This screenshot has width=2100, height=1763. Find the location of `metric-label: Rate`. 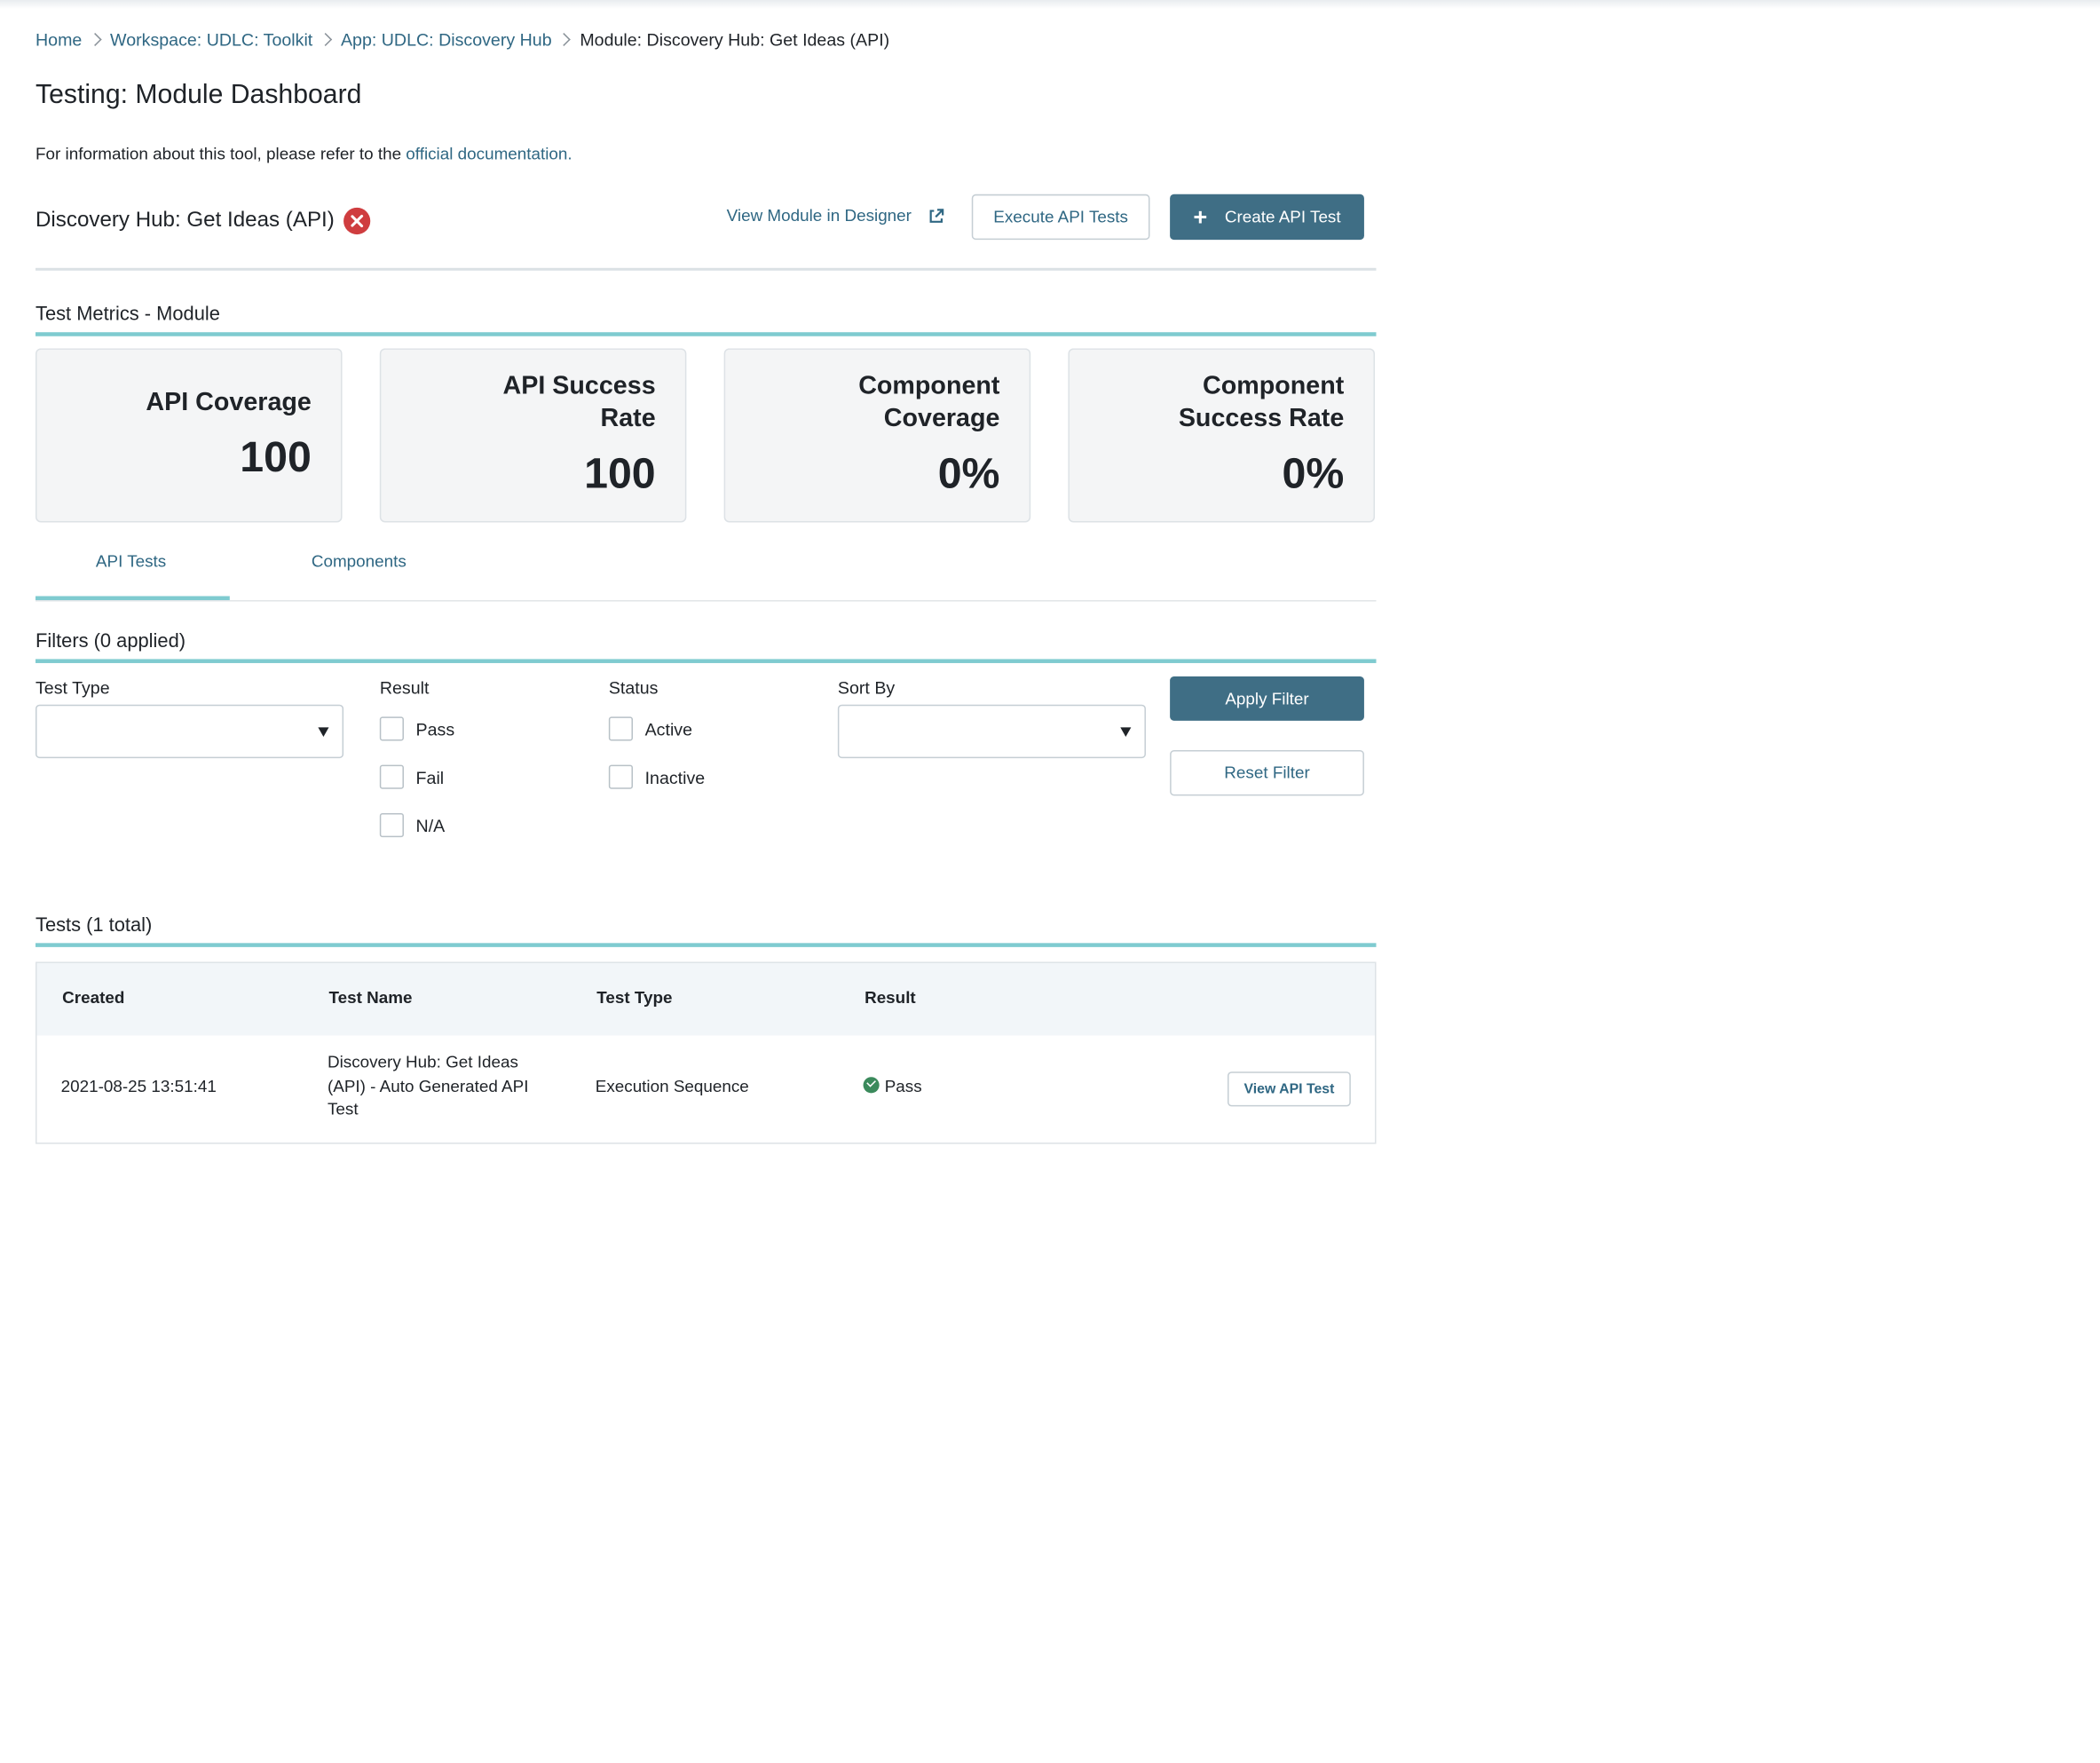

metric-label: Rate is located at coordinates (628, 418).